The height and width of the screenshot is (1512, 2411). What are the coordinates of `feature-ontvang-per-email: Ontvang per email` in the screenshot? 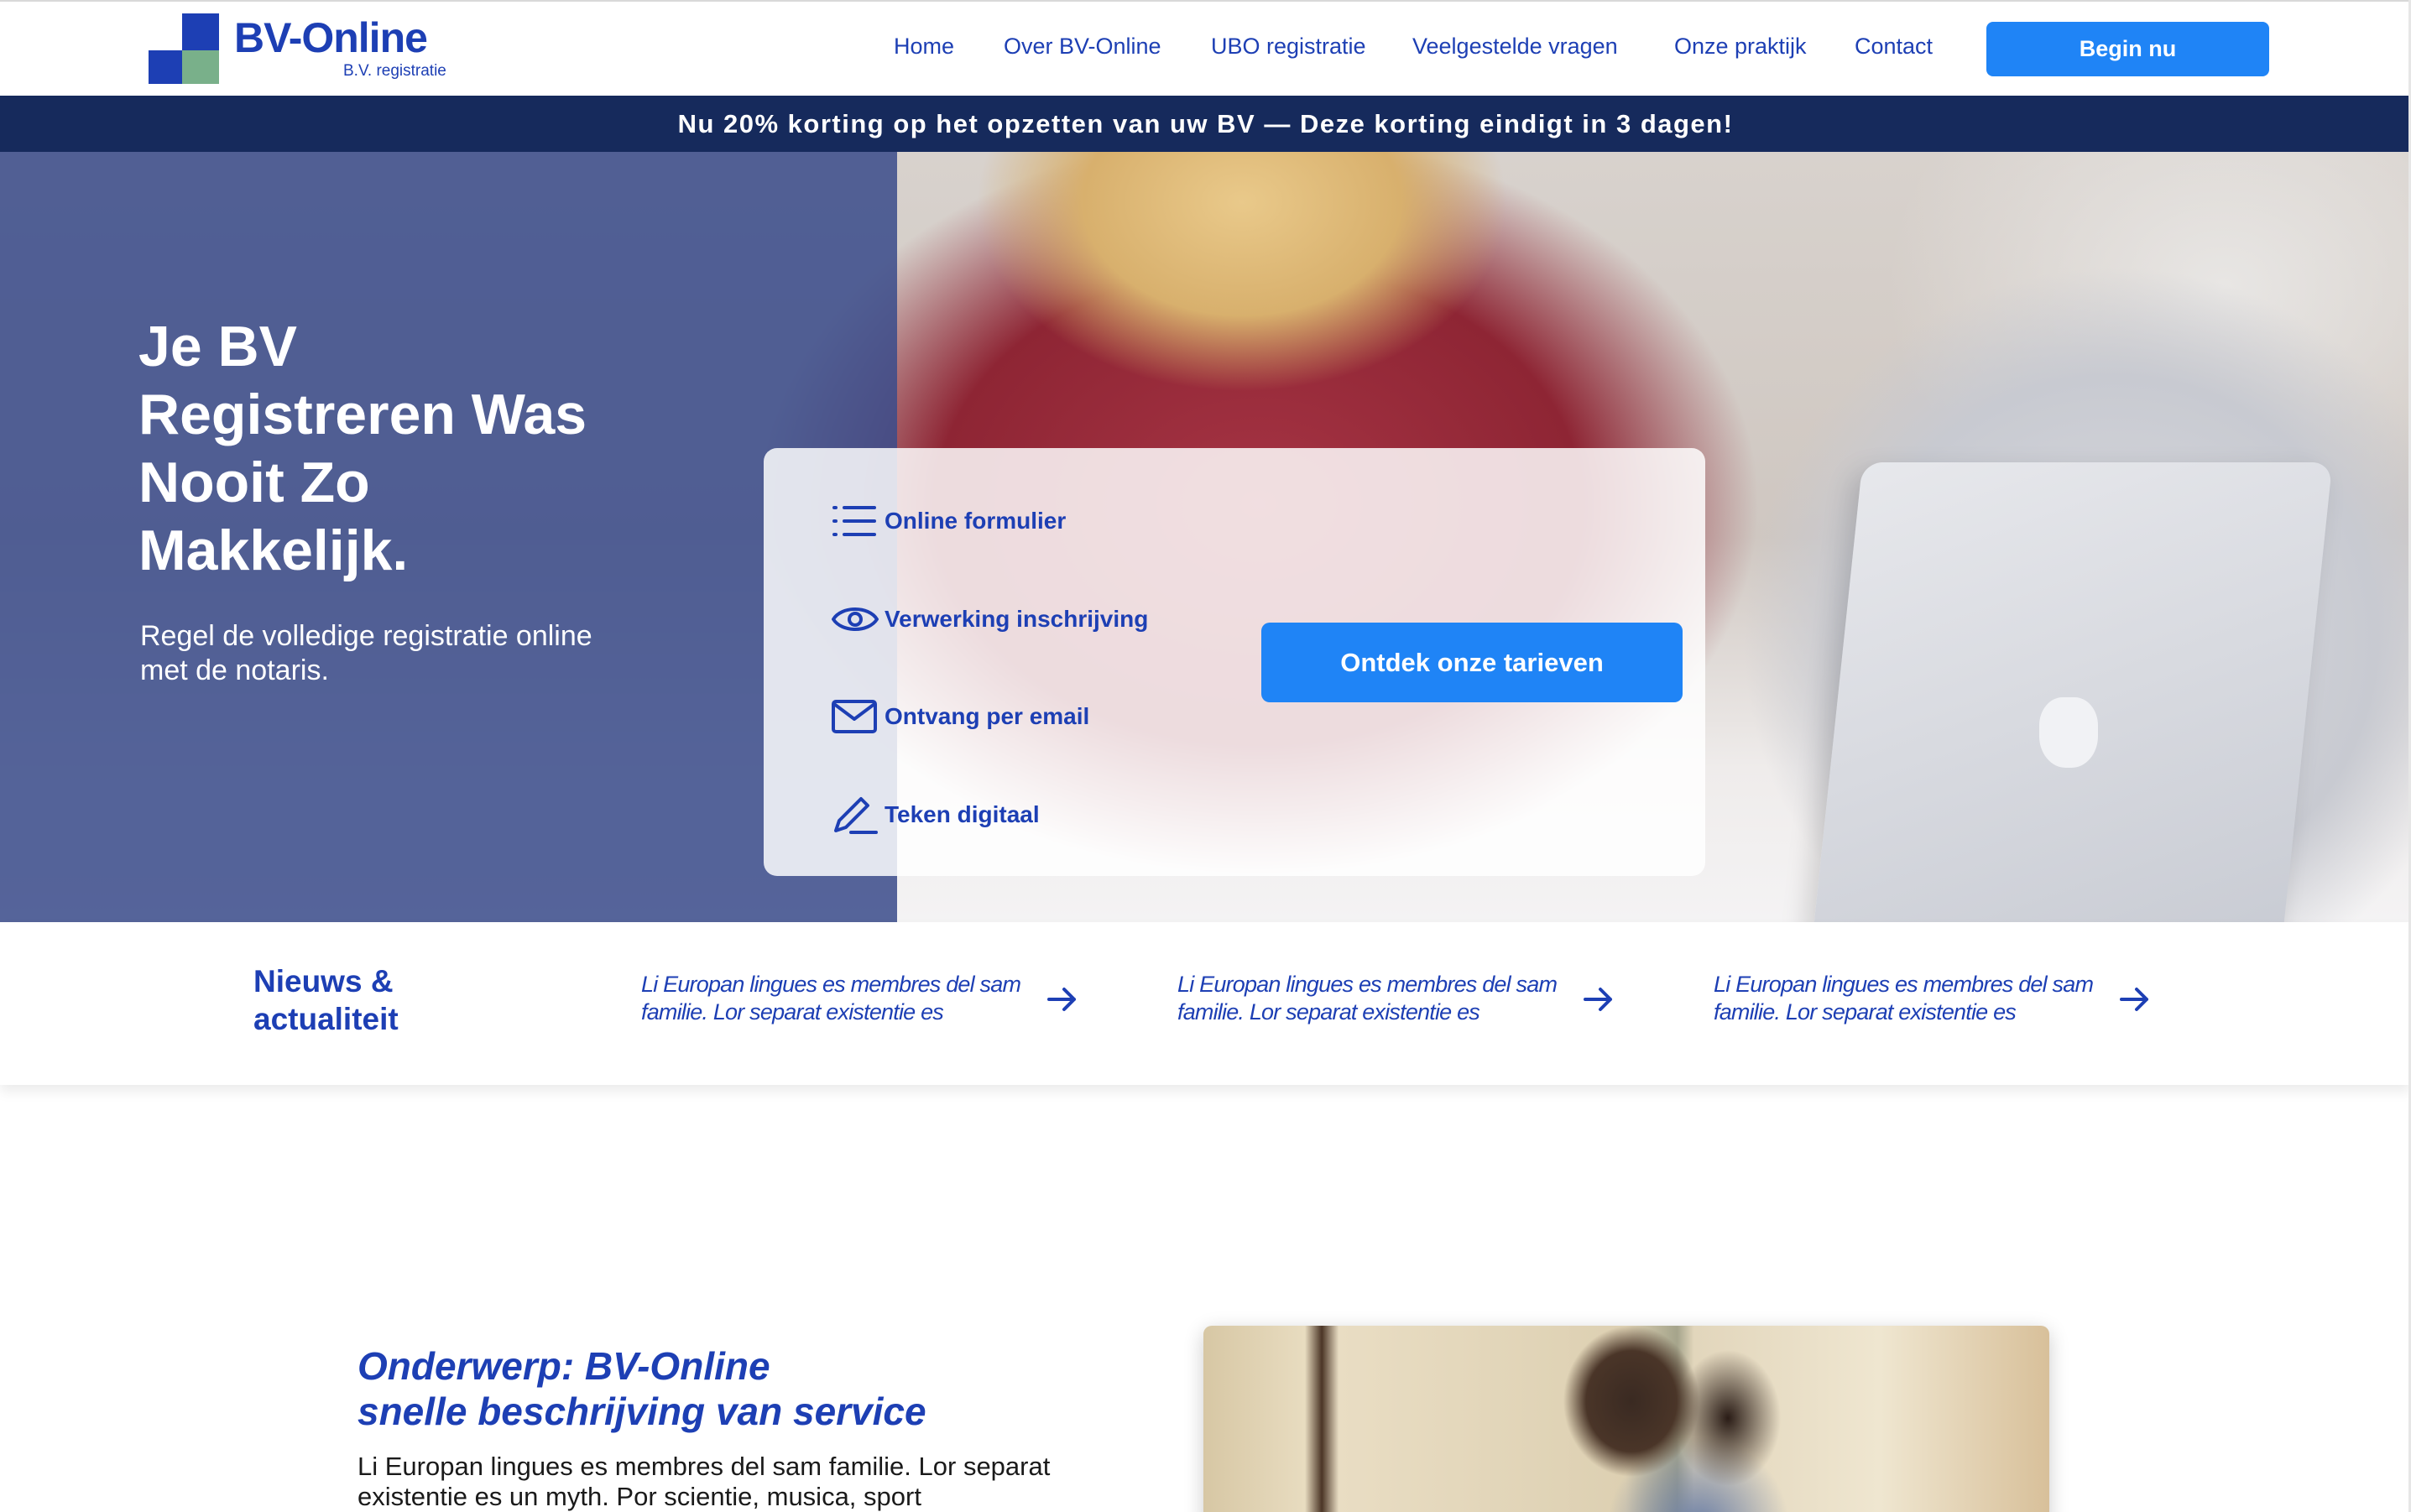 It's located at (960, 717).